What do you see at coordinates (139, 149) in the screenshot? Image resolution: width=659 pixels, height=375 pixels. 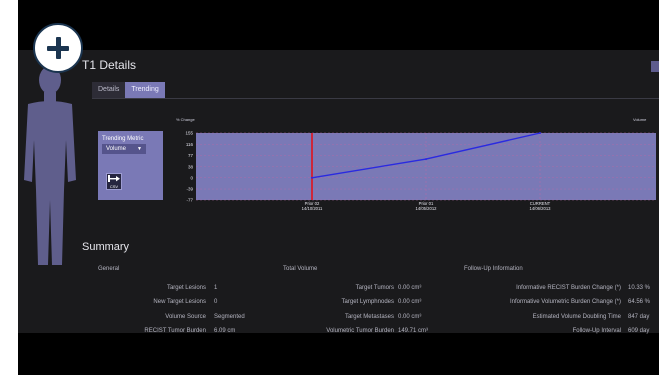 I see `chevron-down-icon: ▼` at bounding box center [139, 149].